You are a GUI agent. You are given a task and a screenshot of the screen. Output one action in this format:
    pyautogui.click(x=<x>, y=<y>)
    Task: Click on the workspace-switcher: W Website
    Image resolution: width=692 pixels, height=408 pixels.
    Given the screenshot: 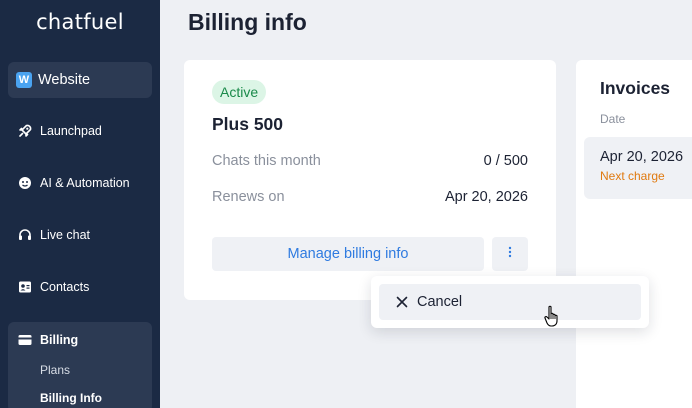 What is the action you would take?
    pyautogui.click(x=80, y=80)
    